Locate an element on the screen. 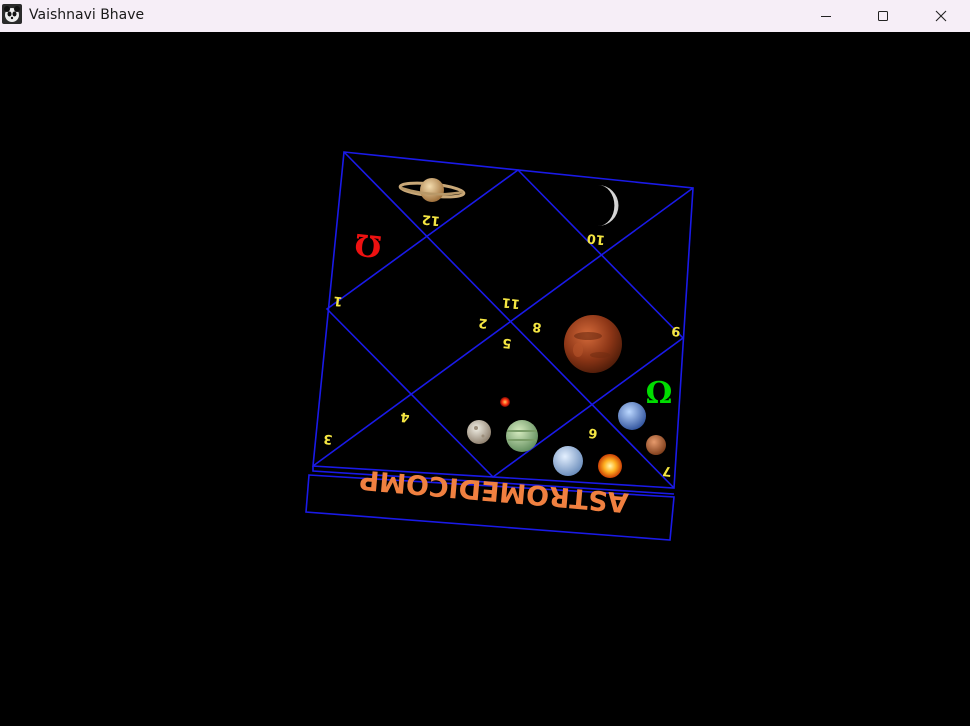  close-icon is located at coordinates (941, 16).